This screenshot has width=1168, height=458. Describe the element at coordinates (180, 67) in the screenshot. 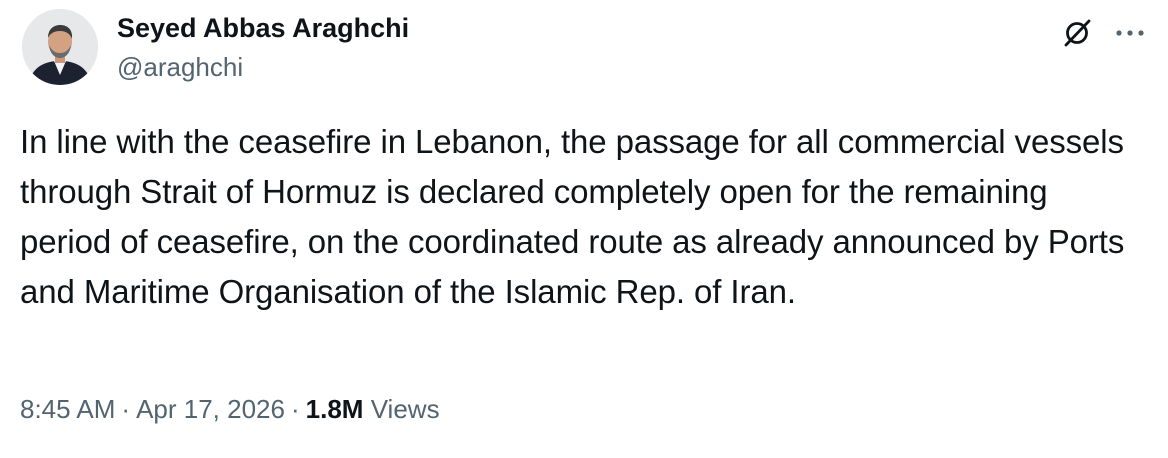

I see `author-handle: @araghchi` at that location.